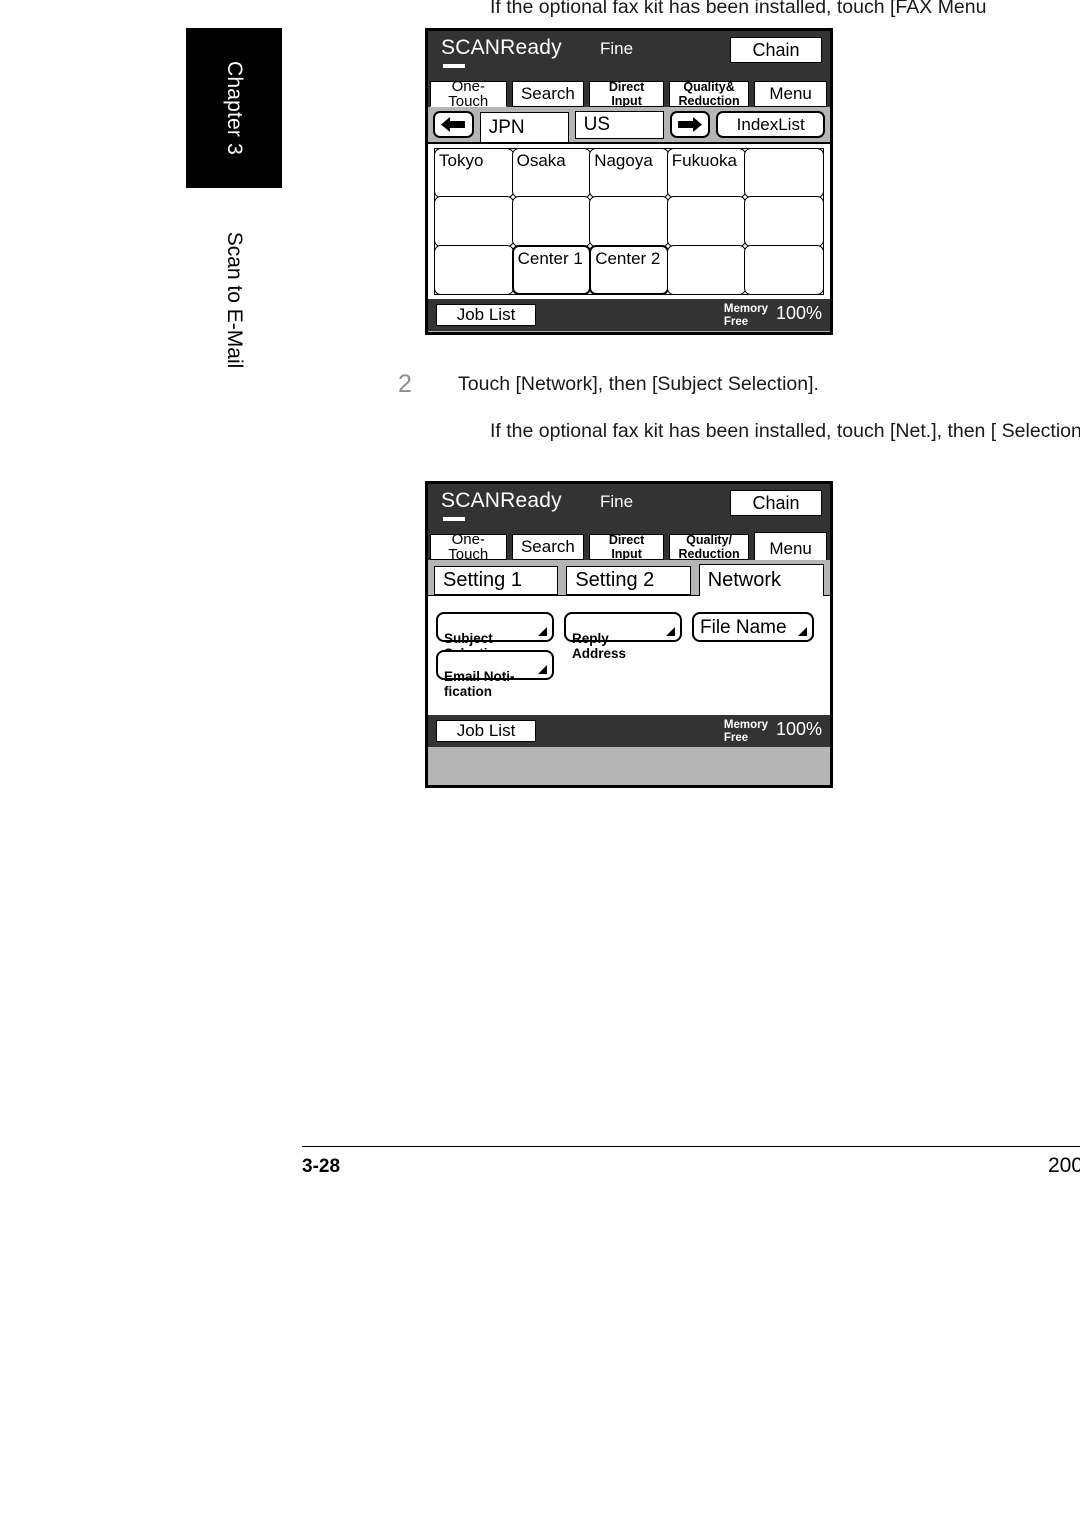 The image size is (1080, 1529). I want to click on settings-tab-row: Setting 1 Setting 2 Network, so click(629, 578).